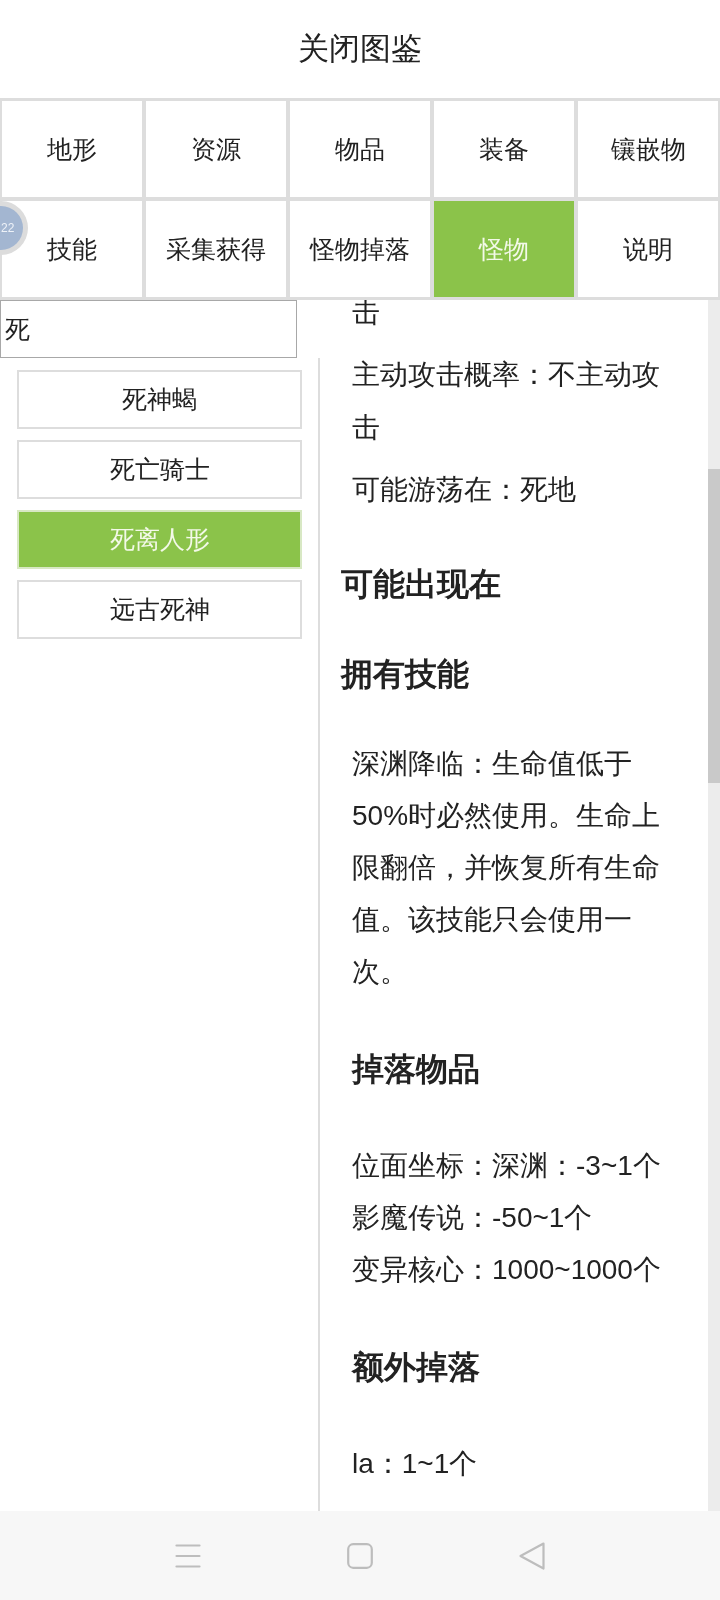  I want to click on skill-description: 深渊降临：生命值低于50%时必然使用。生命上限翻倍，并恢复所有生命值。该技能只会使用一次。, so click(507, 868).